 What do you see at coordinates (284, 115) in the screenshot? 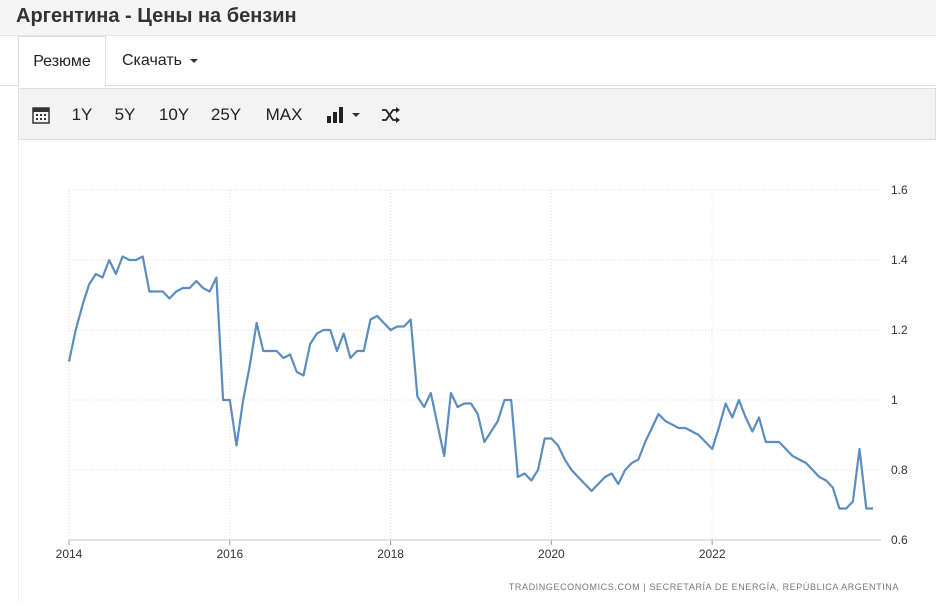
I see `range-max-button: MAX` at bounding box center [284, 115].